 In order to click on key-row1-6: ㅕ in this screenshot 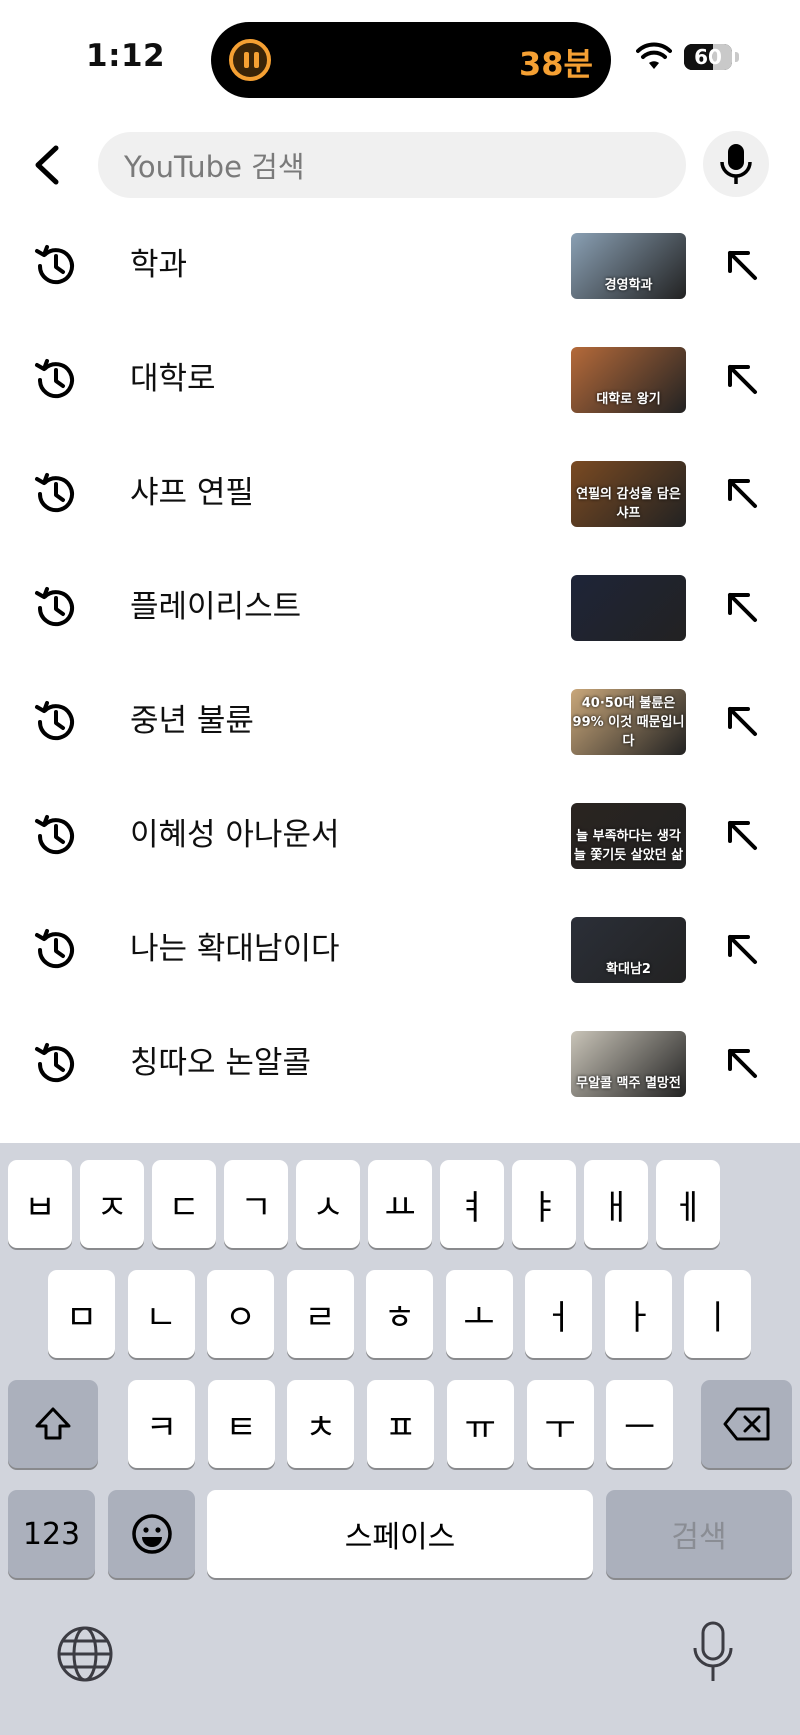, I will do `click(472, 1204)`.